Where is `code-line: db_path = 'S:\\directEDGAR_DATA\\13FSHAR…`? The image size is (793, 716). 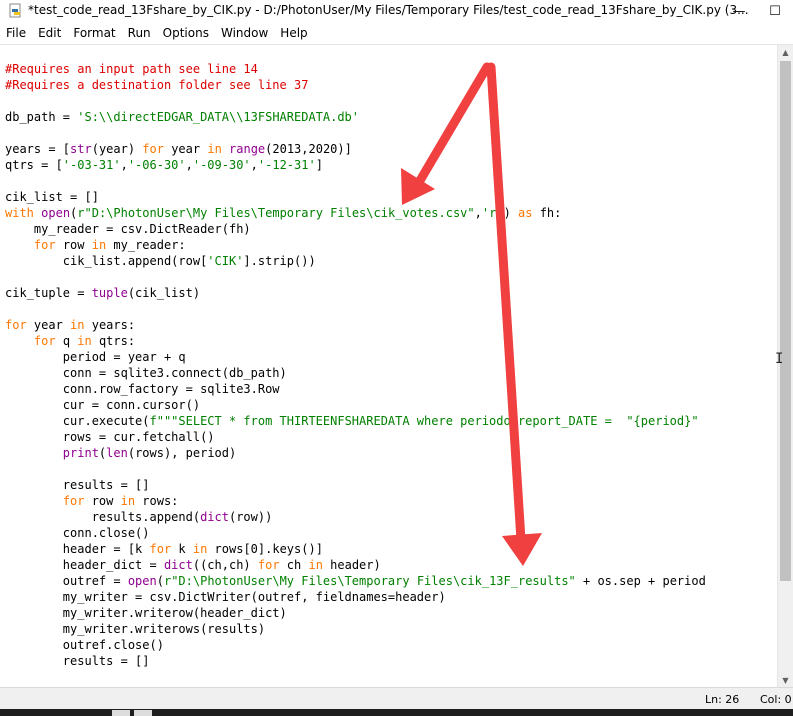
code-line: db_path = 'S:\\directEDGAR_DATA\\13FSHAR… is located at coordinates (391, 117).